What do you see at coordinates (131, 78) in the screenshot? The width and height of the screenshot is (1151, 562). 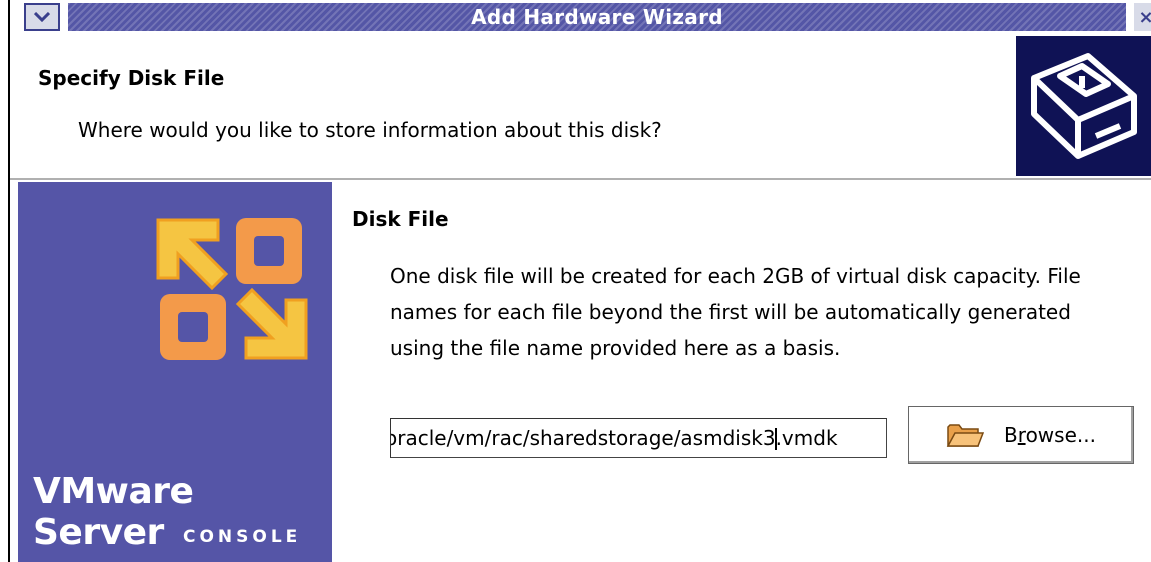 I see `page-title: Specify Disk File` at bounding box center [131, 78].